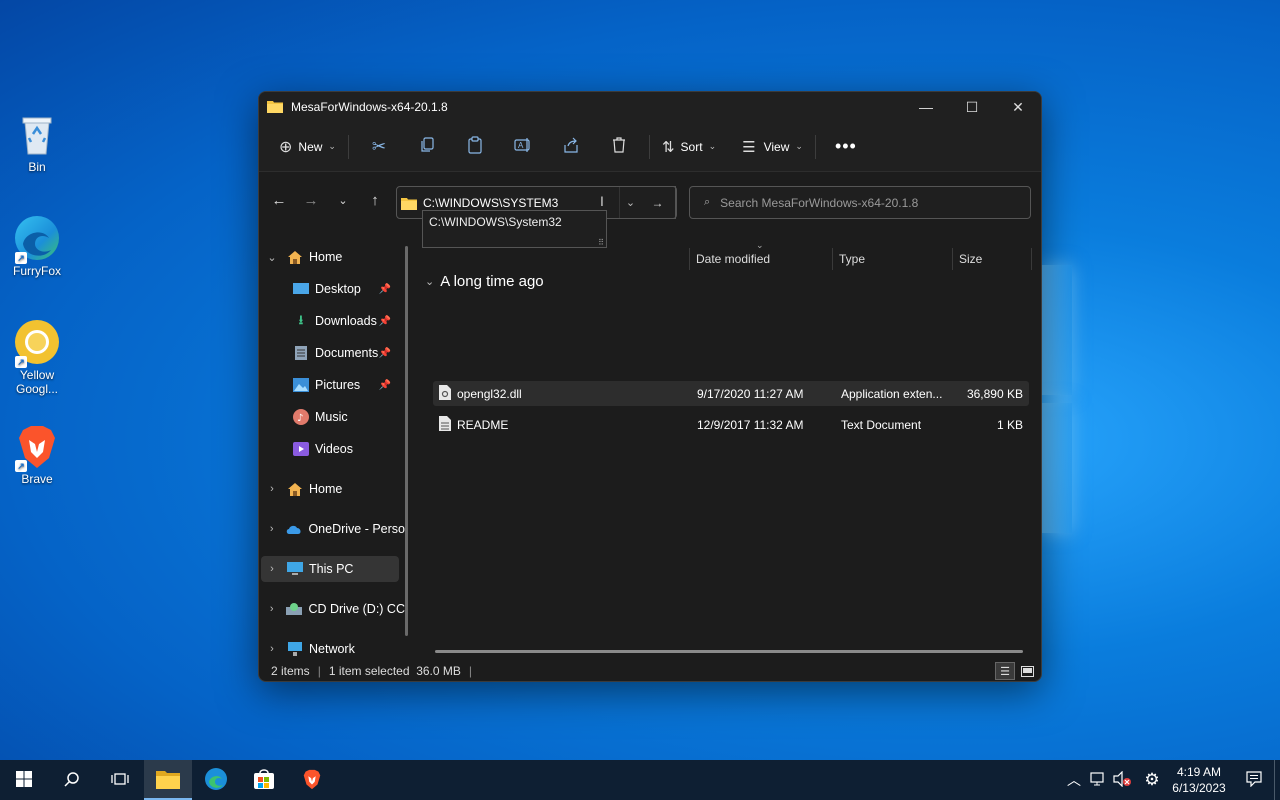 The image size is (1280, 800). Describe the element at coordinates (689, 147) in the screenshot. I see `sort-button: ⇅ Sort ⌄` at that location.